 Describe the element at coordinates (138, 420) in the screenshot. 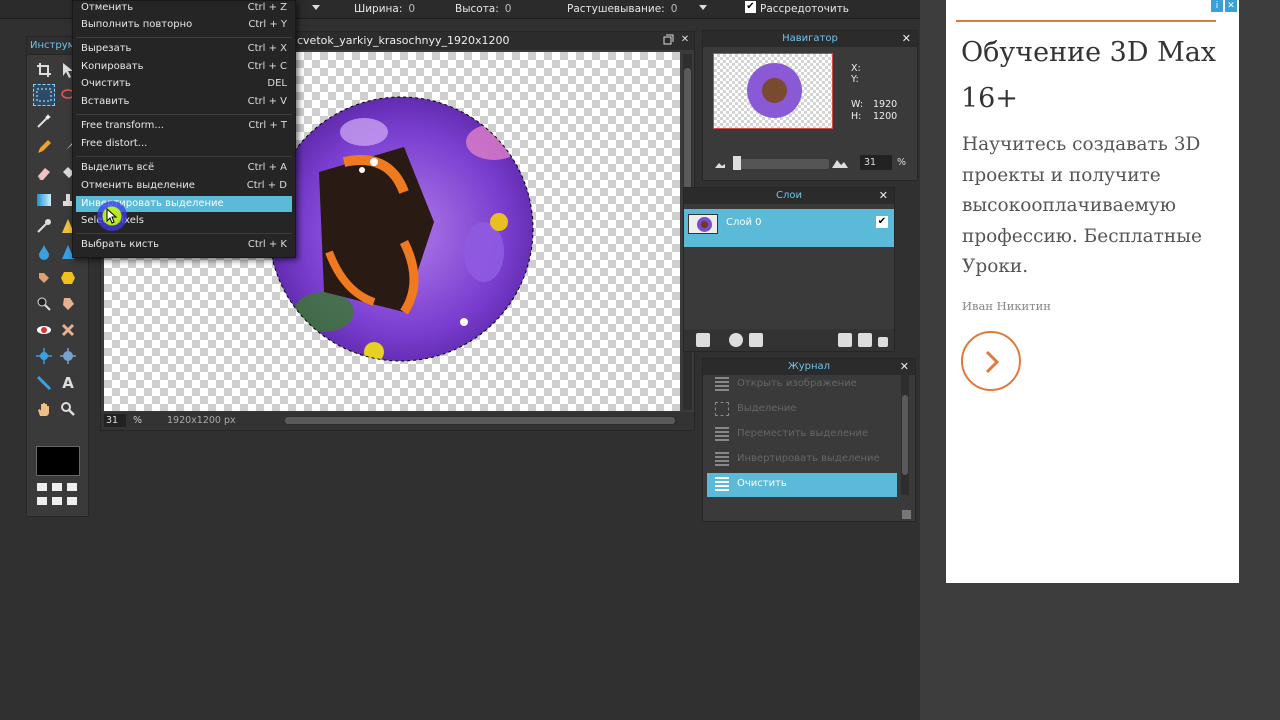

I see `zoom-percent-label: %` at that location.